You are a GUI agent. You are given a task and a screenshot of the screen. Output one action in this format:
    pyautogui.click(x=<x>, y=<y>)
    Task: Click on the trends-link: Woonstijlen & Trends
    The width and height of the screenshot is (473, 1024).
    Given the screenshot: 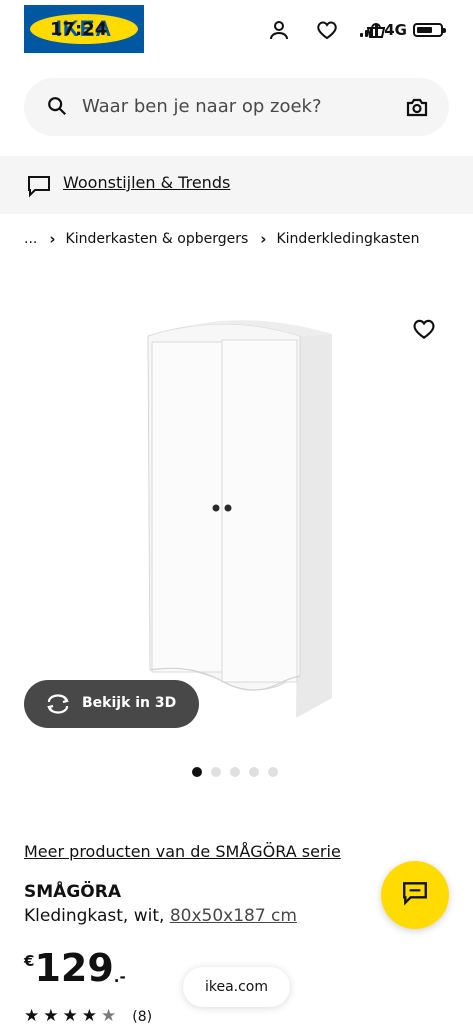 What is the action you would take?
    pyautogui.click(x=146, y=182)
    